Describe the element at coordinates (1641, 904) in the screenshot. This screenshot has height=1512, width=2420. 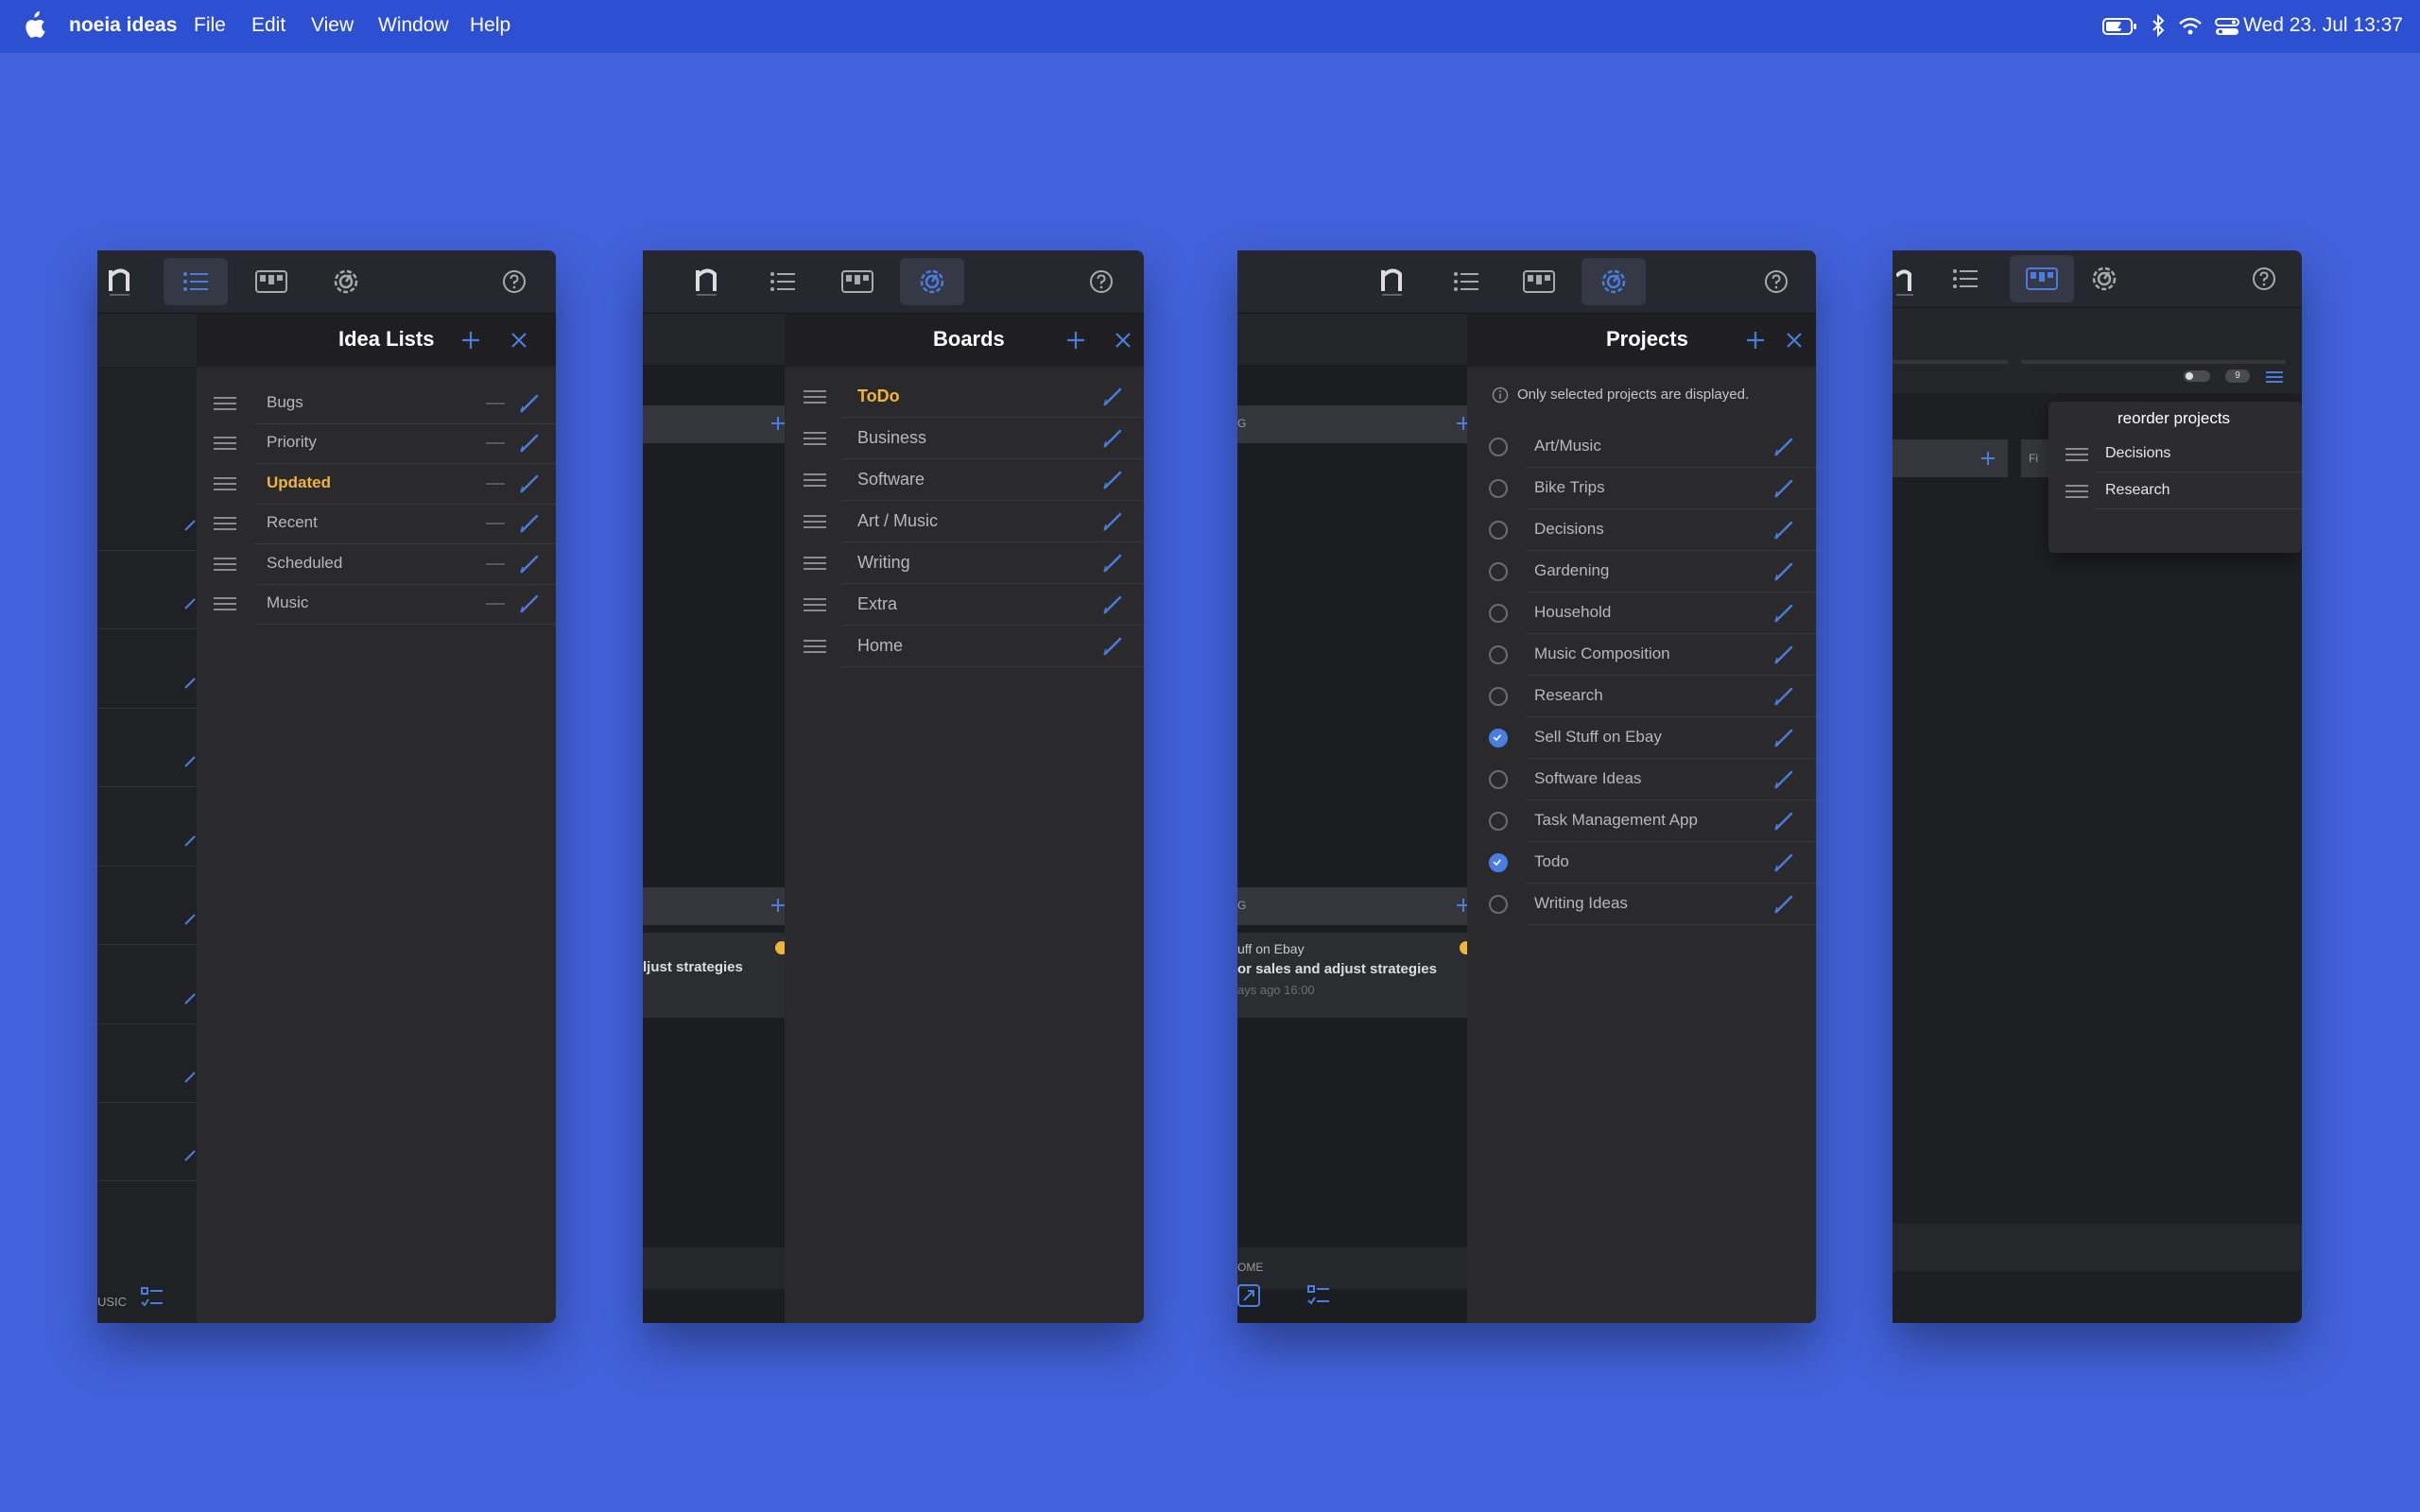
I see `list-item: Writing Ideas` at that location.